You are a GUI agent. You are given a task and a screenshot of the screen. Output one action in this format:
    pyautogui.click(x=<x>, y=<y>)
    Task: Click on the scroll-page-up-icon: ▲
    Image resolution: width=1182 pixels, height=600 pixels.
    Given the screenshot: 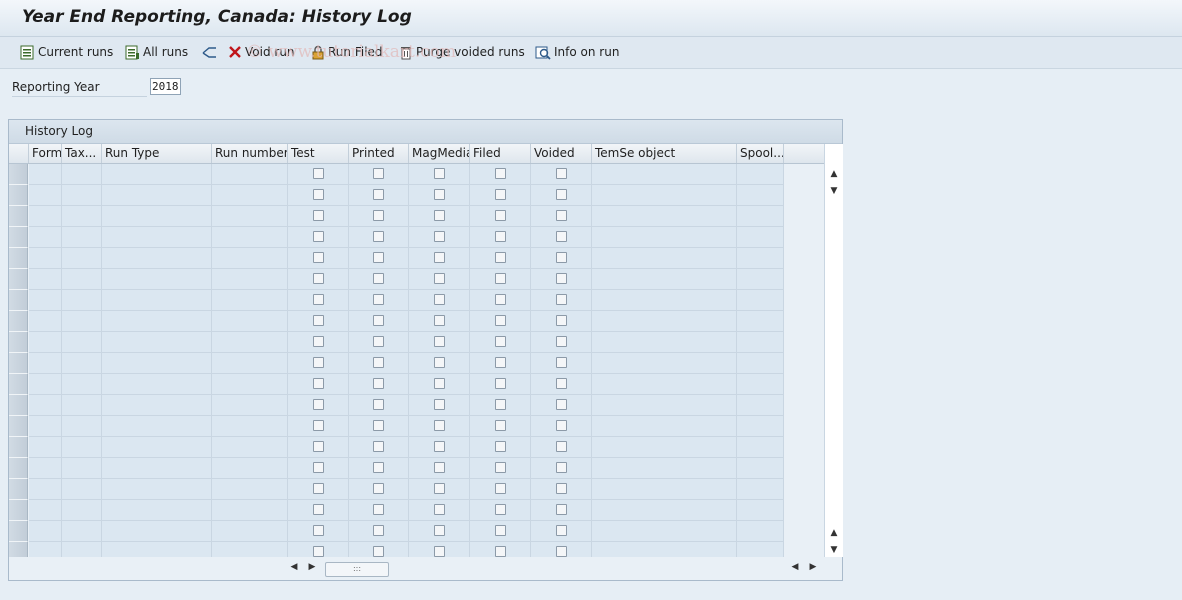 What is the action you would take?
    pyautogui.click(x=834, y=533)
    